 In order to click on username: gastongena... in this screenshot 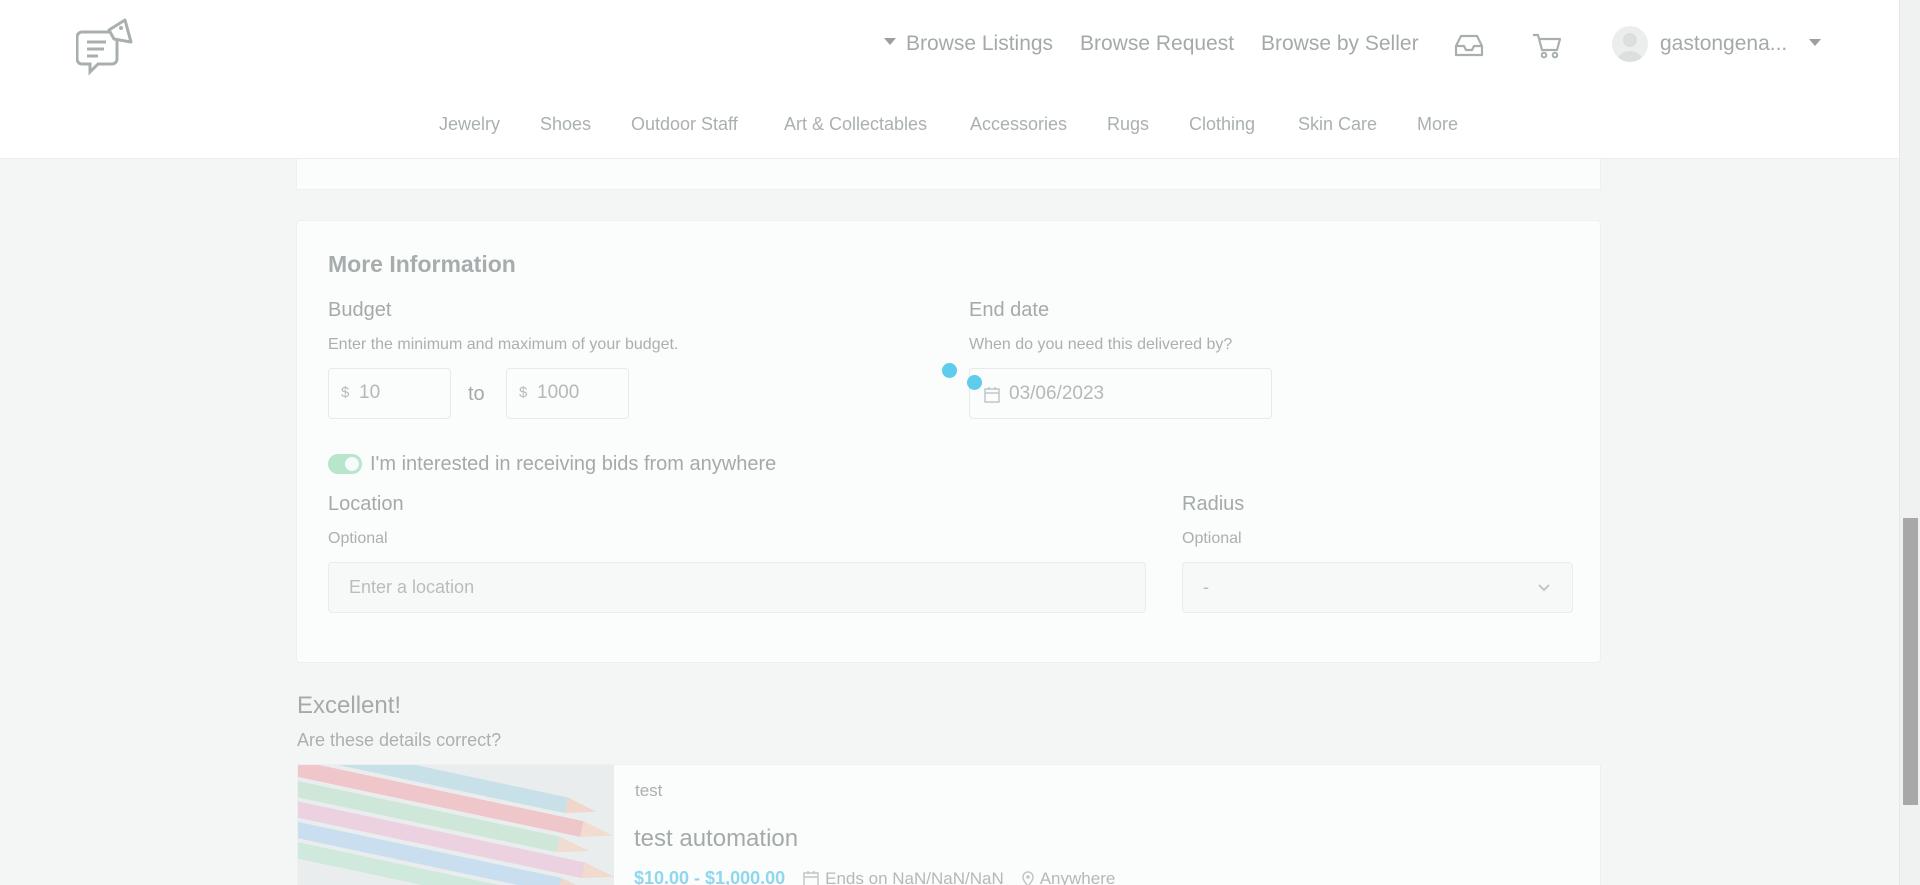, I will do `click(1724, 43)`.